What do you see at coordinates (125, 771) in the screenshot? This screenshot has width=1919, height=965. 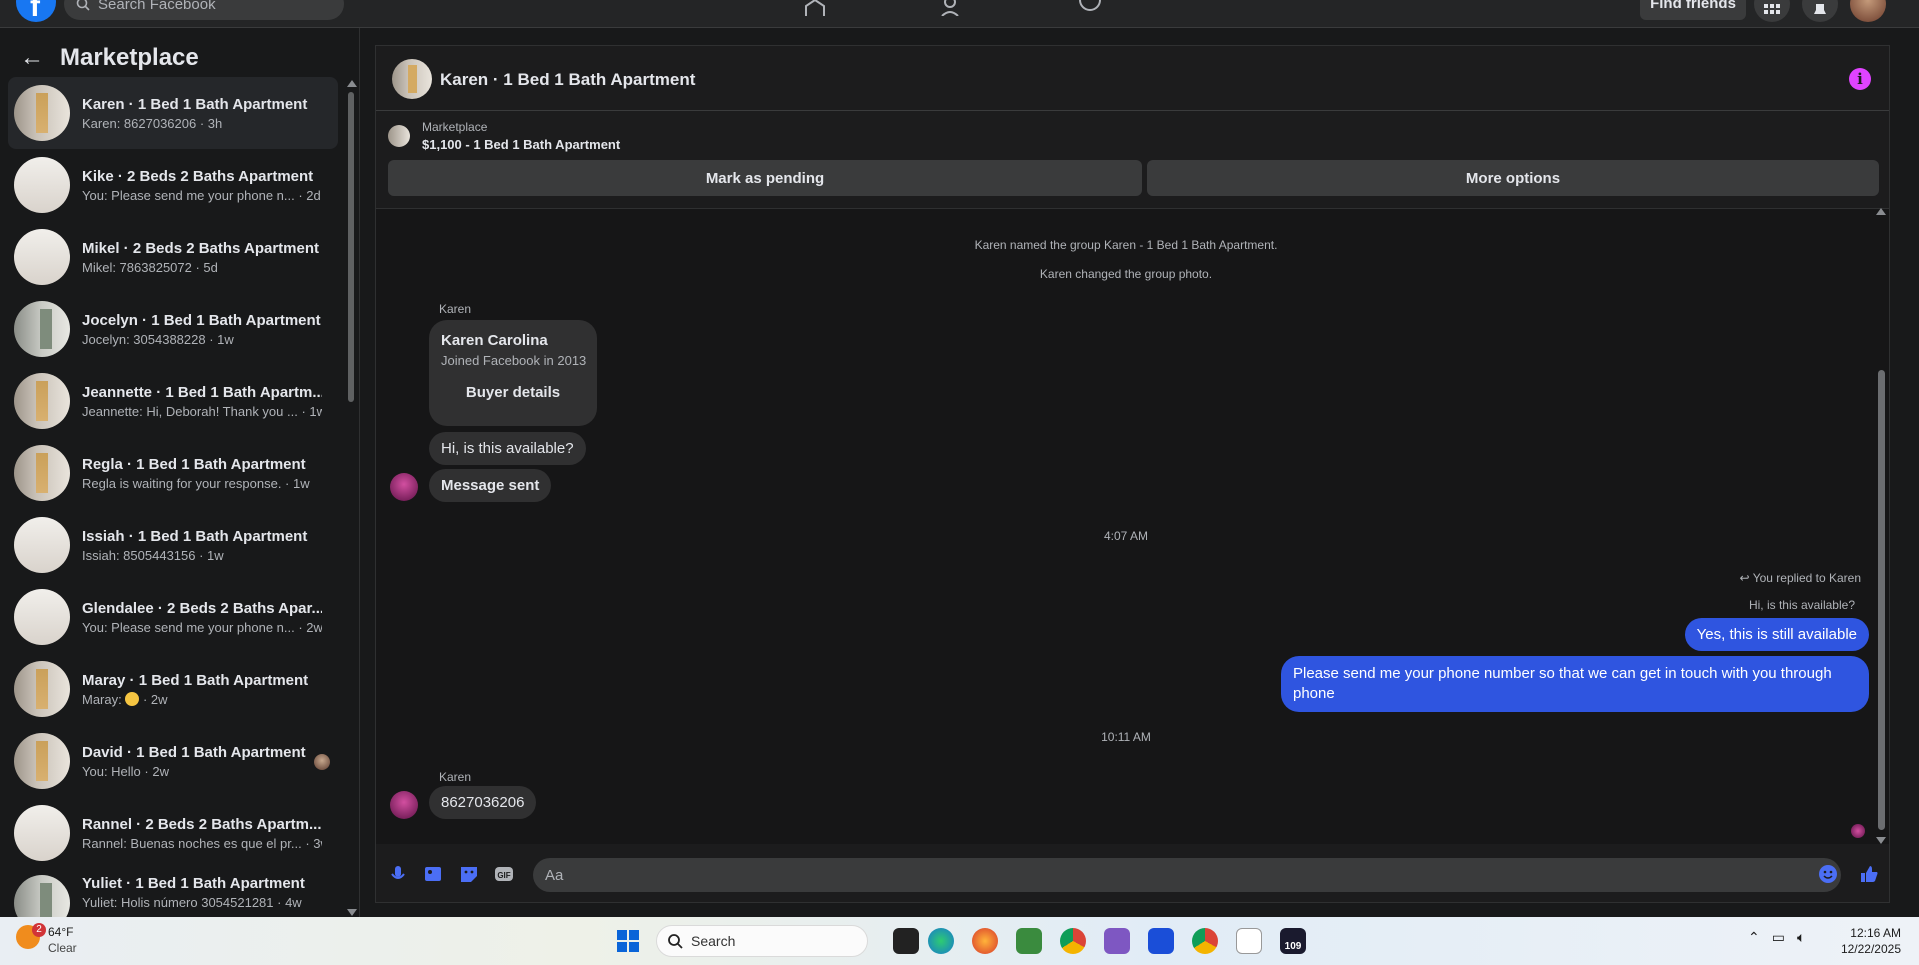 I see `conversation-preview: You: Hello · 2w` at bounding box center [125, 771].